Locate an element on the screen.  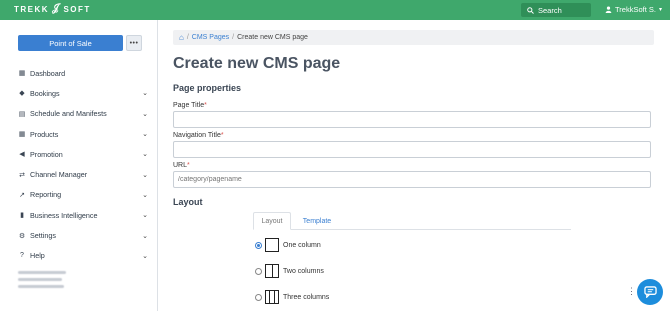
navigation-title-input is located at coordinates (412, 149).